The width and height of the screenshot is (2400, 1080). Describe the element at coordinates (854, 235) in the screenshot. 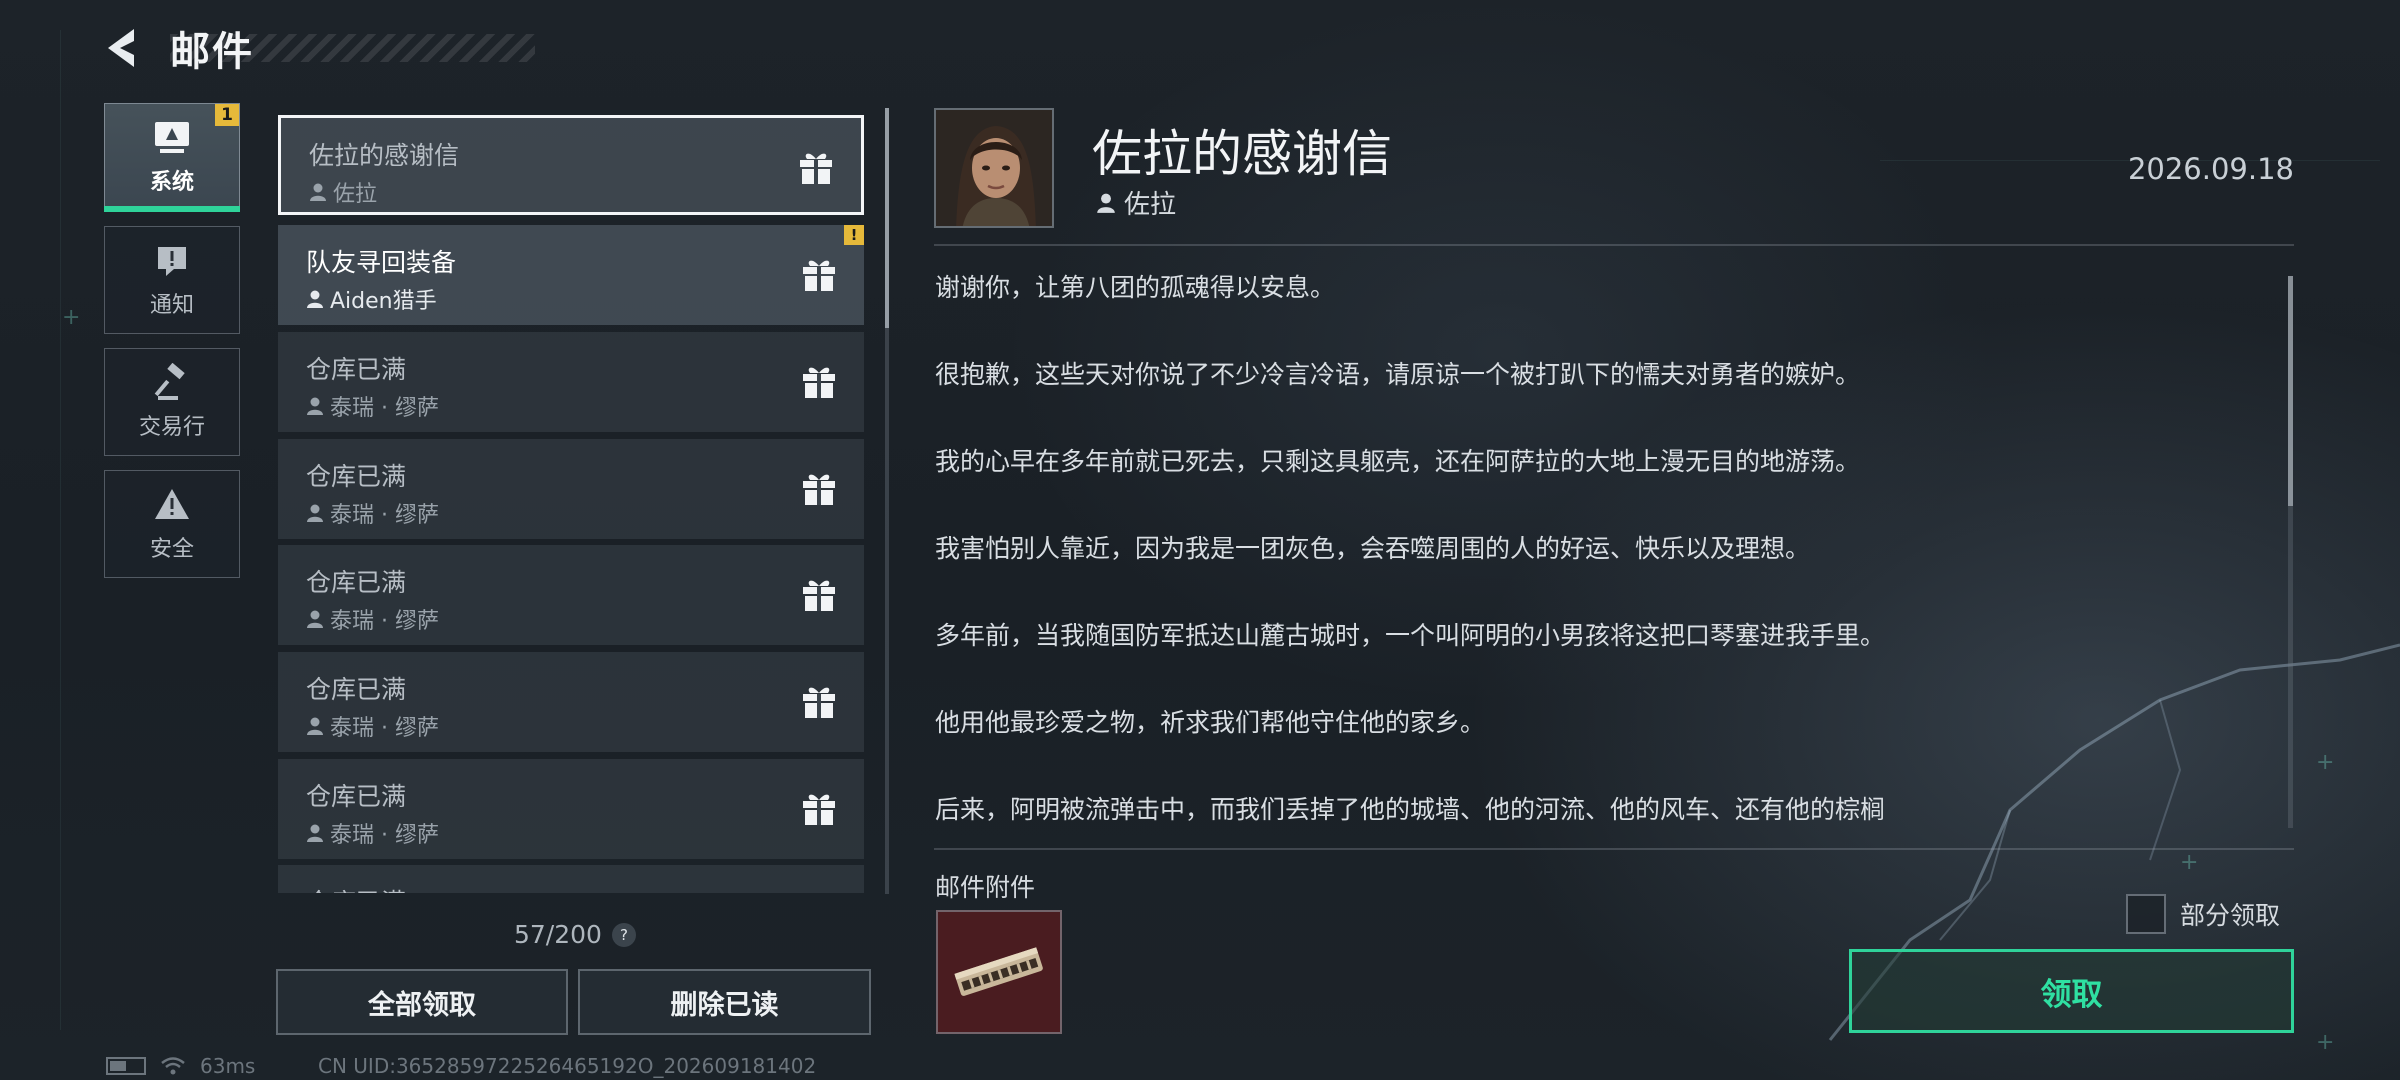

I see `unread-badge: !` at that location.